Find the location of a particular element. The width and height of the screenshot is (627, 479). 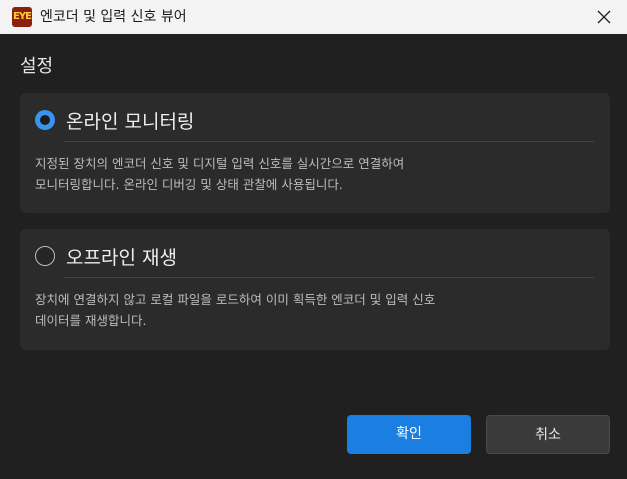

app-logo-icon: EYE is located at coordinates (22, 17).